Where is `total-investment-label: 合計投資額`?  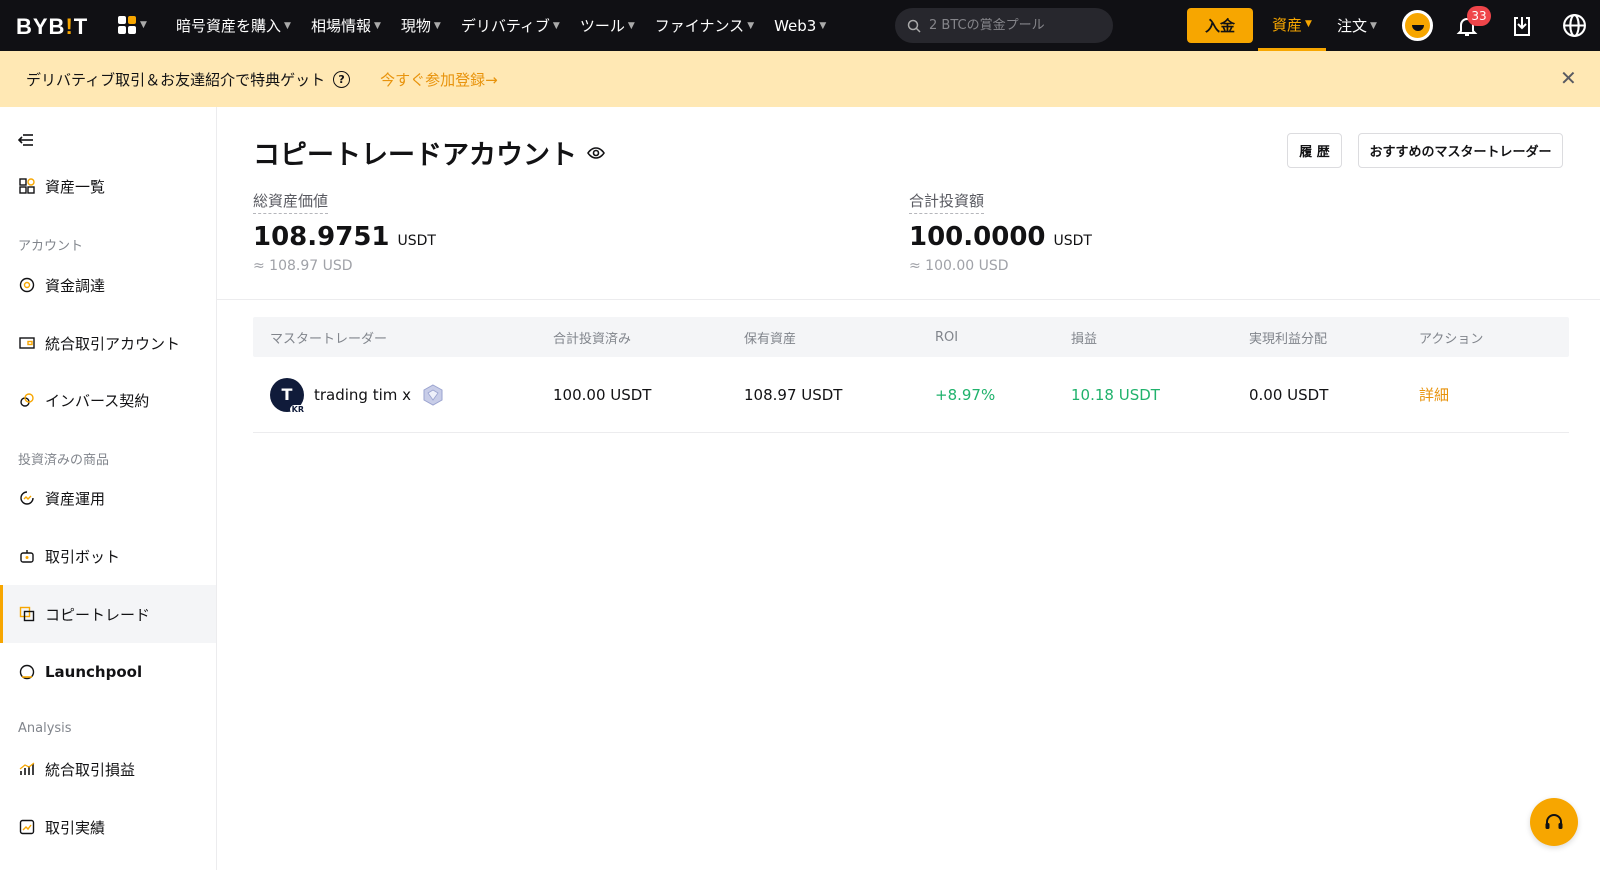 total-investment-label: 合計投資額 is located at coordinates (947, 202).